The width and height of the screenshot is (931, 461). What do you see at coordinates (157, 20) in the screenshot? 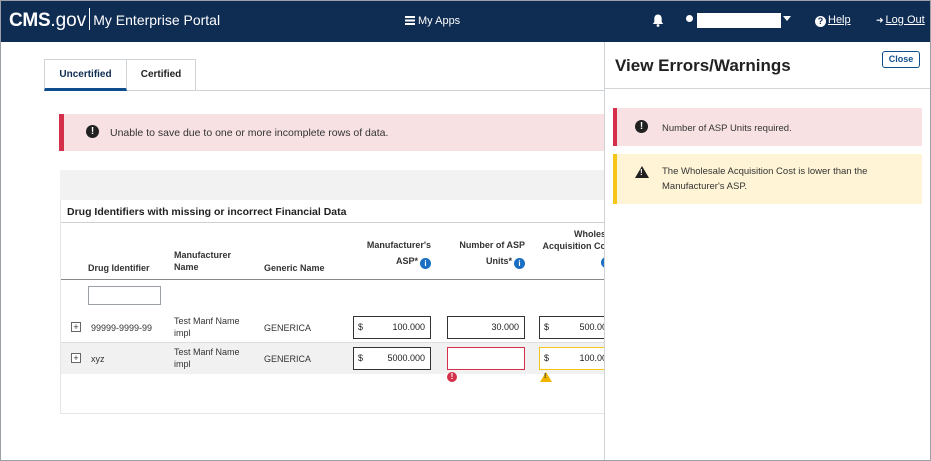
I see `portal-name: My Enterprise Portal` at bounding box center [157, 20].